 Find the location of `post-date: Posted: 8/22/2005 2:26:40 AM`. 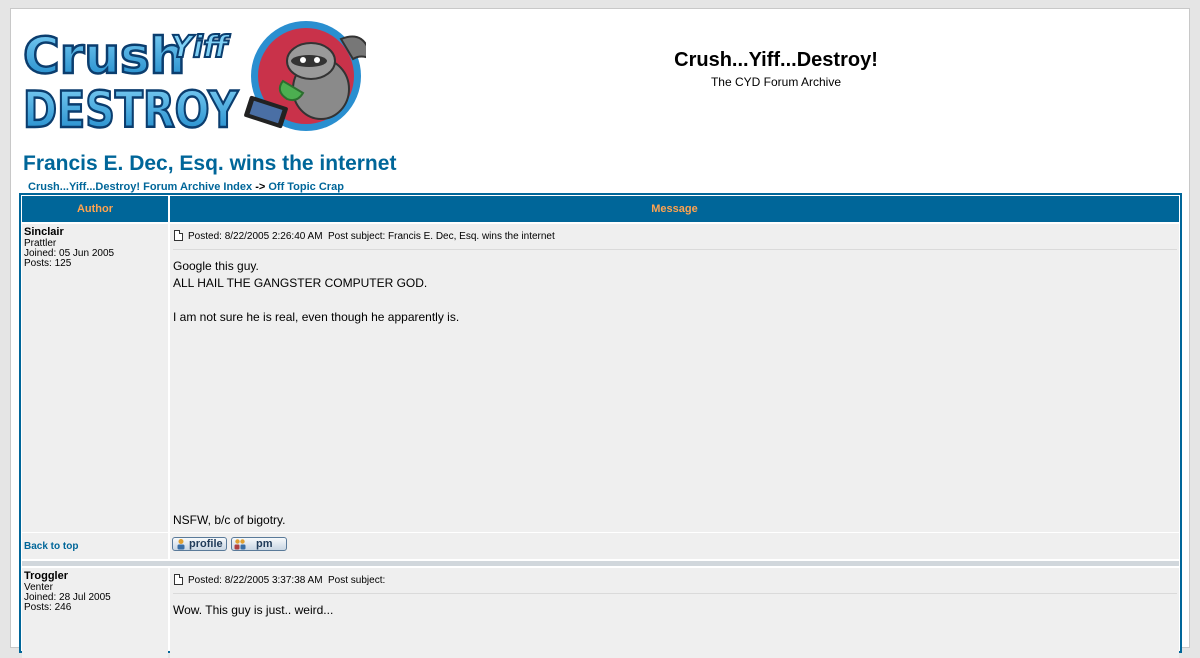

post-date: Posted: 8/22/2005 2:26:40 AM is located at coordinates (255, 236).